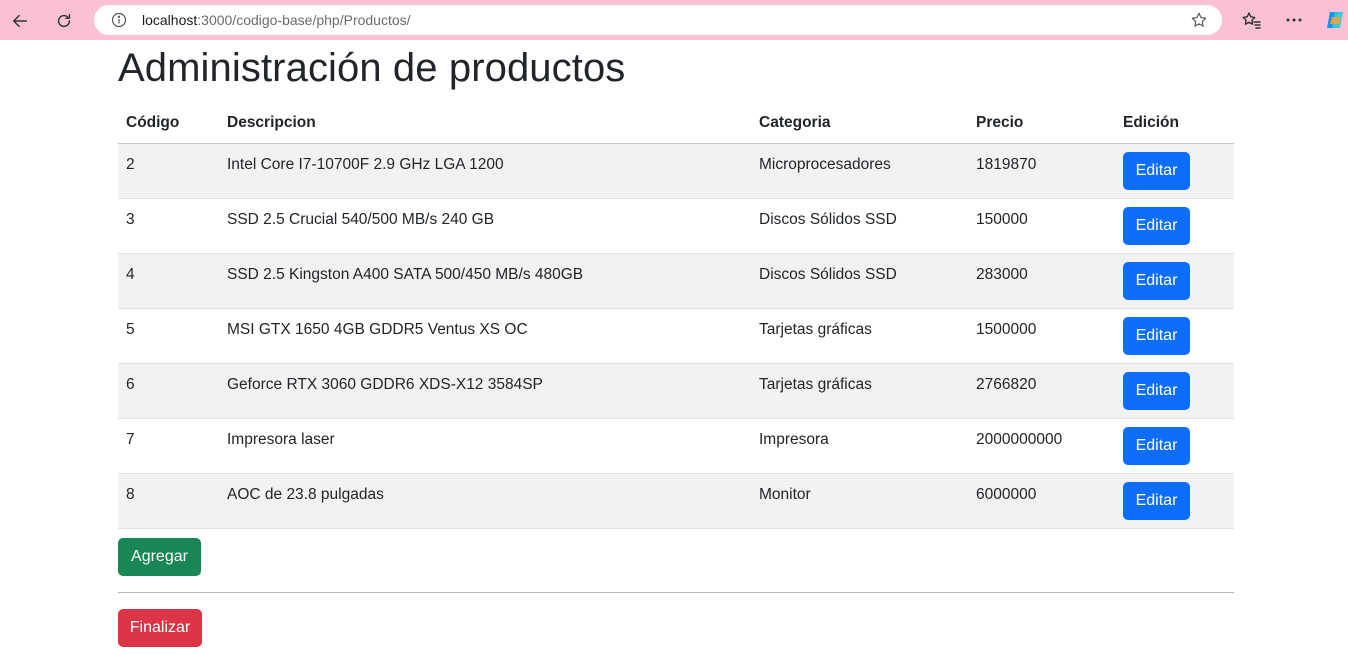 The image size is (1348, 655). I want to click on cell-description: Geforce RTX 3060 GDDR6 XDS-X12 3584SP, so click(485, 391).